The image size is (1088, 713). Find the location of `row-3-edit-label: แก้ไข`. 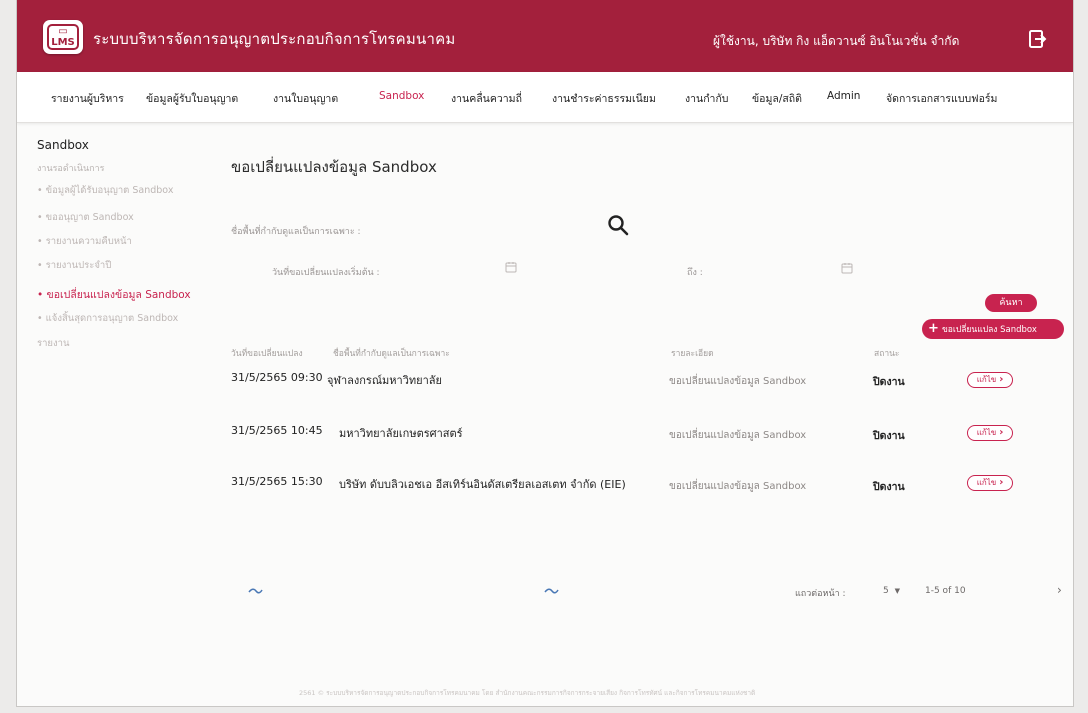

row-3-edit-label: แก้ไข is located at coordinates (986, 482).